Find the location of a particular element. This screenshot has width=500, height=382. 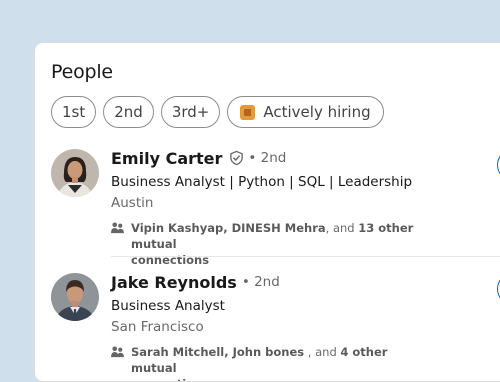

filter-3rd-plus: 3rd+ is located at coordinates (190, 112).